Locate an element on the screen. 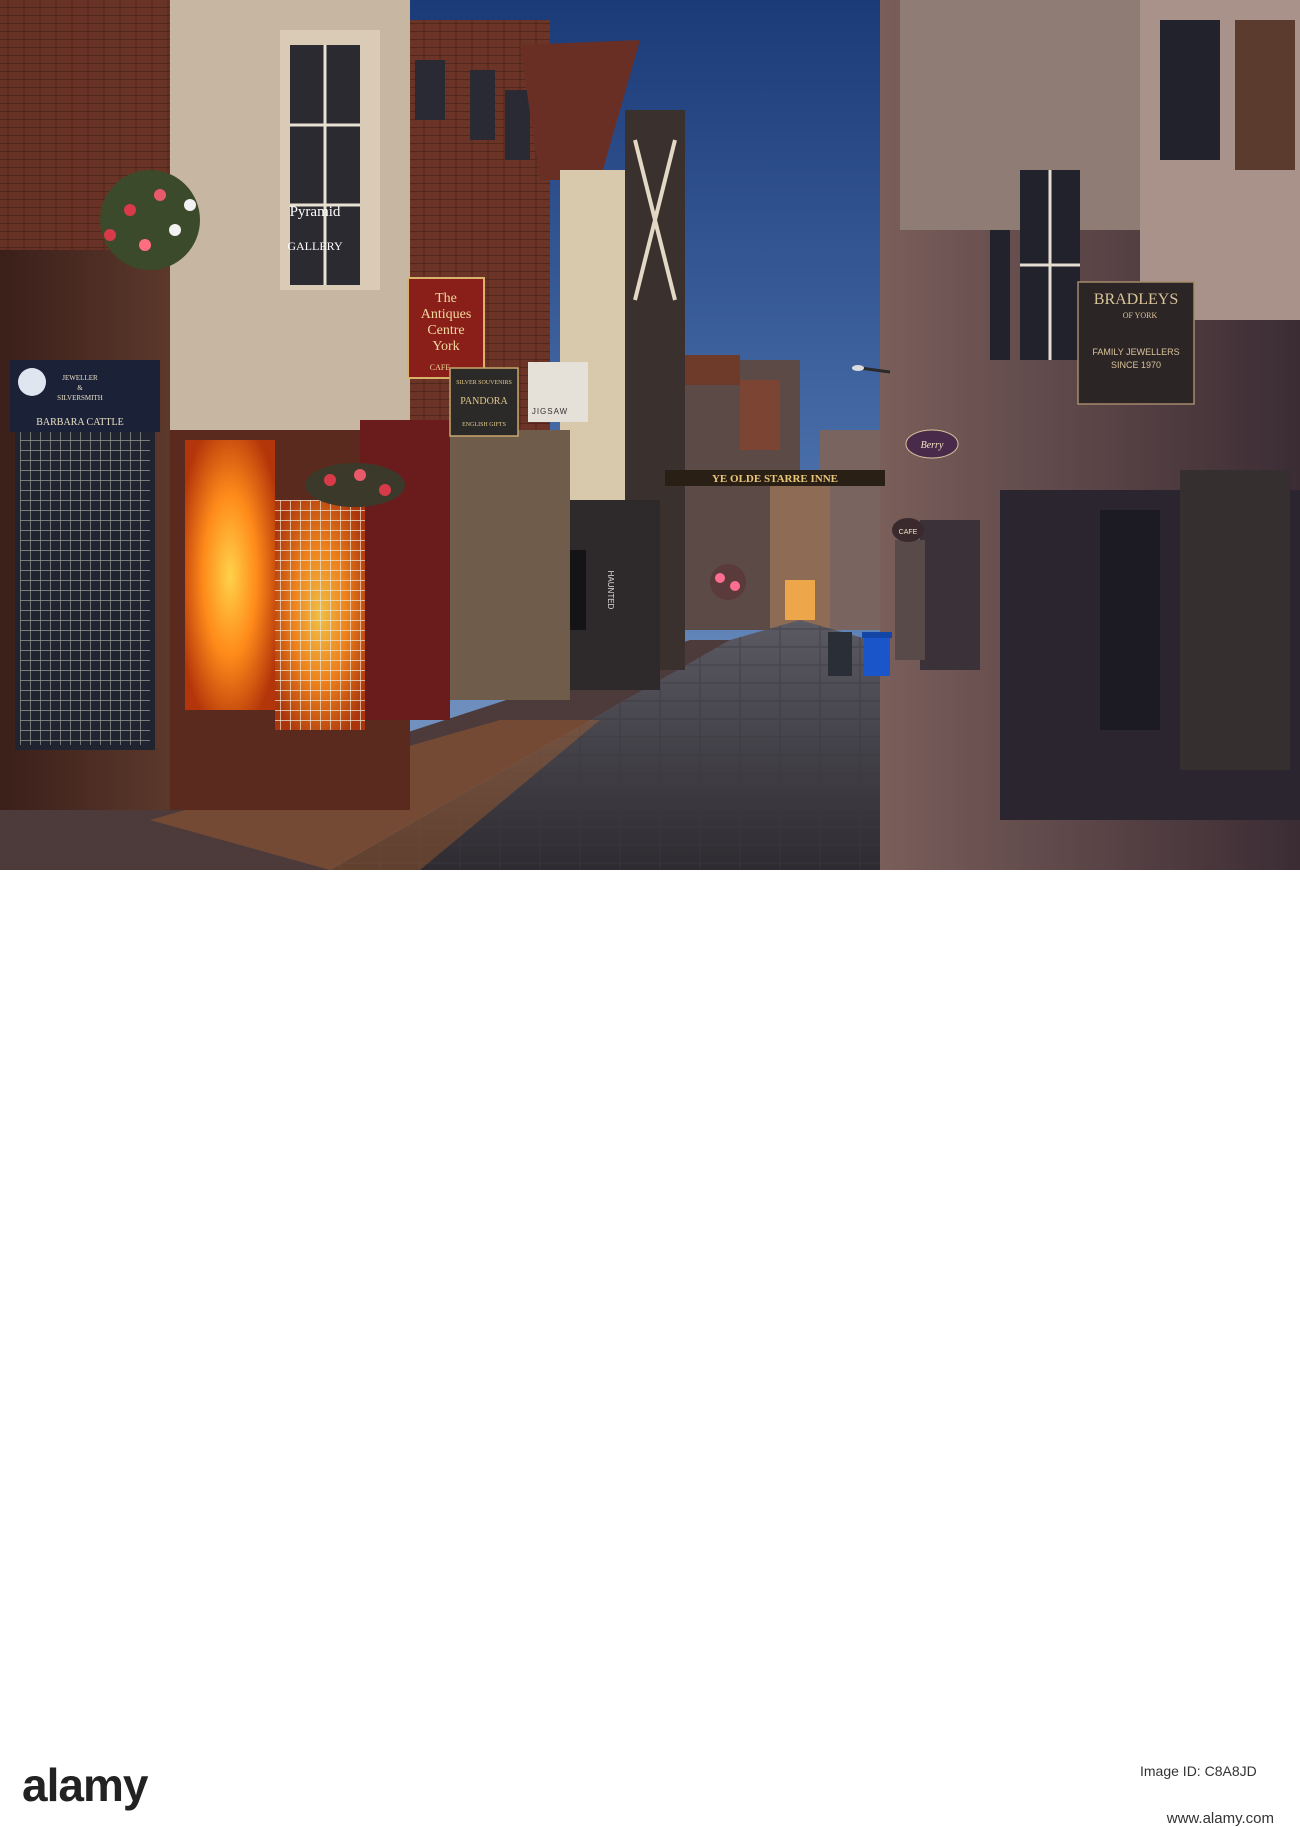 The height and width of the screenshot is (1827, 1300). barbara-name: BARBARA CATTLE is located at coordinates (80, 422).